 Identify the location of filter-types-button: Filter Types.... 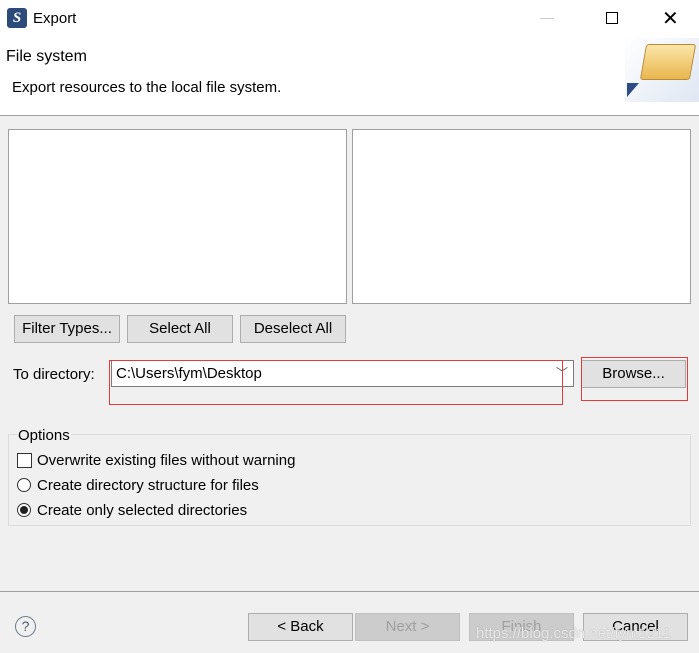
(67, 329).